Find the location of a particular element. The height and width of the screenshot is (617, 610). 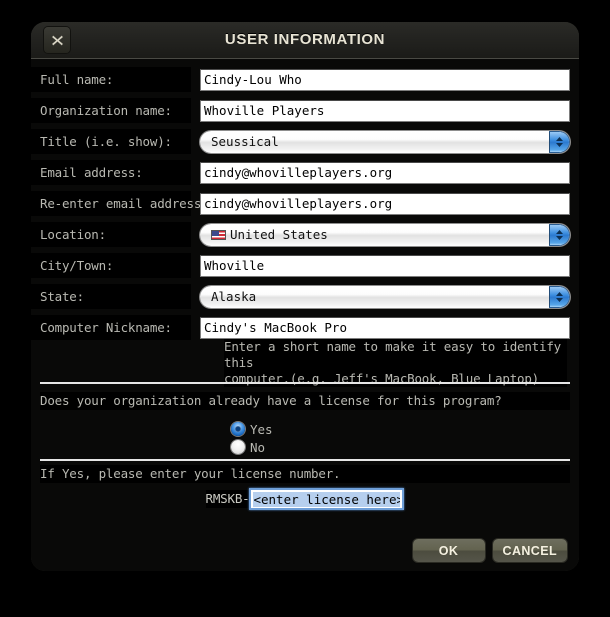

field-full-name-wrap is located at coordinates (385, 79).